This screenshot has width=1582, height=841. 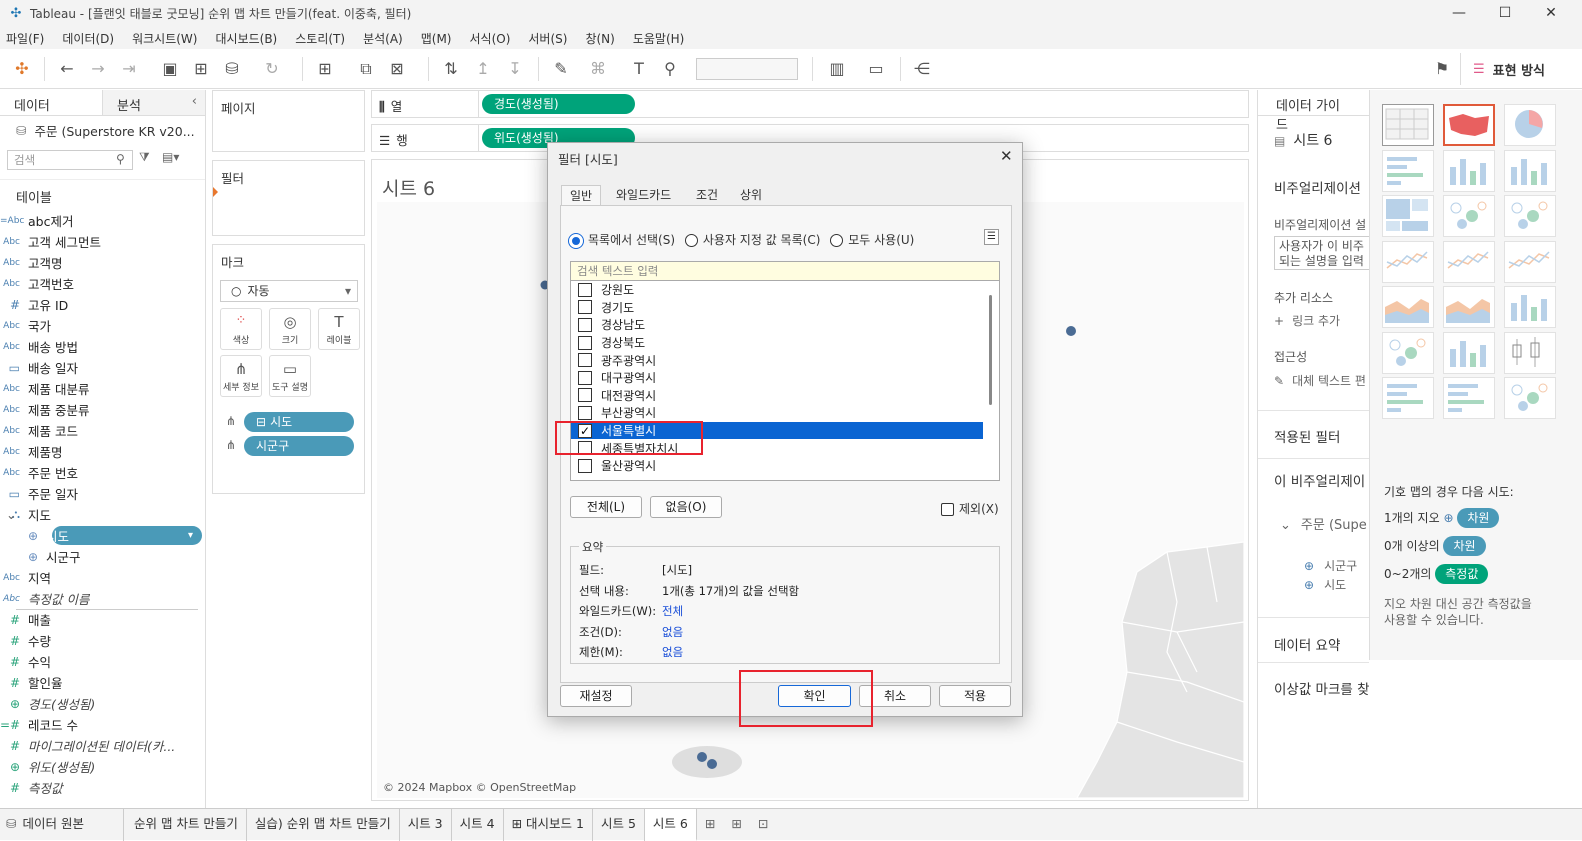 What do you see at coordinates (102, 787) in the screenshot?
I see `field-item: # 측정값` at bounding box center [102, 787].